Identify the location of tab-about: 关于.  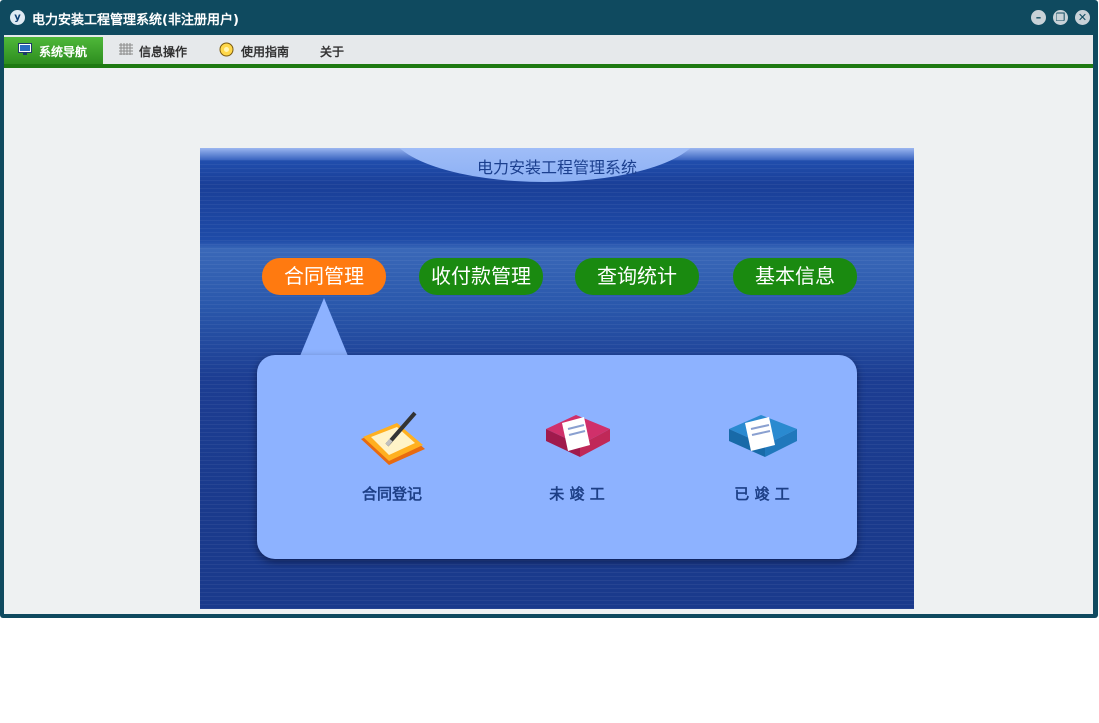
(340, 50).